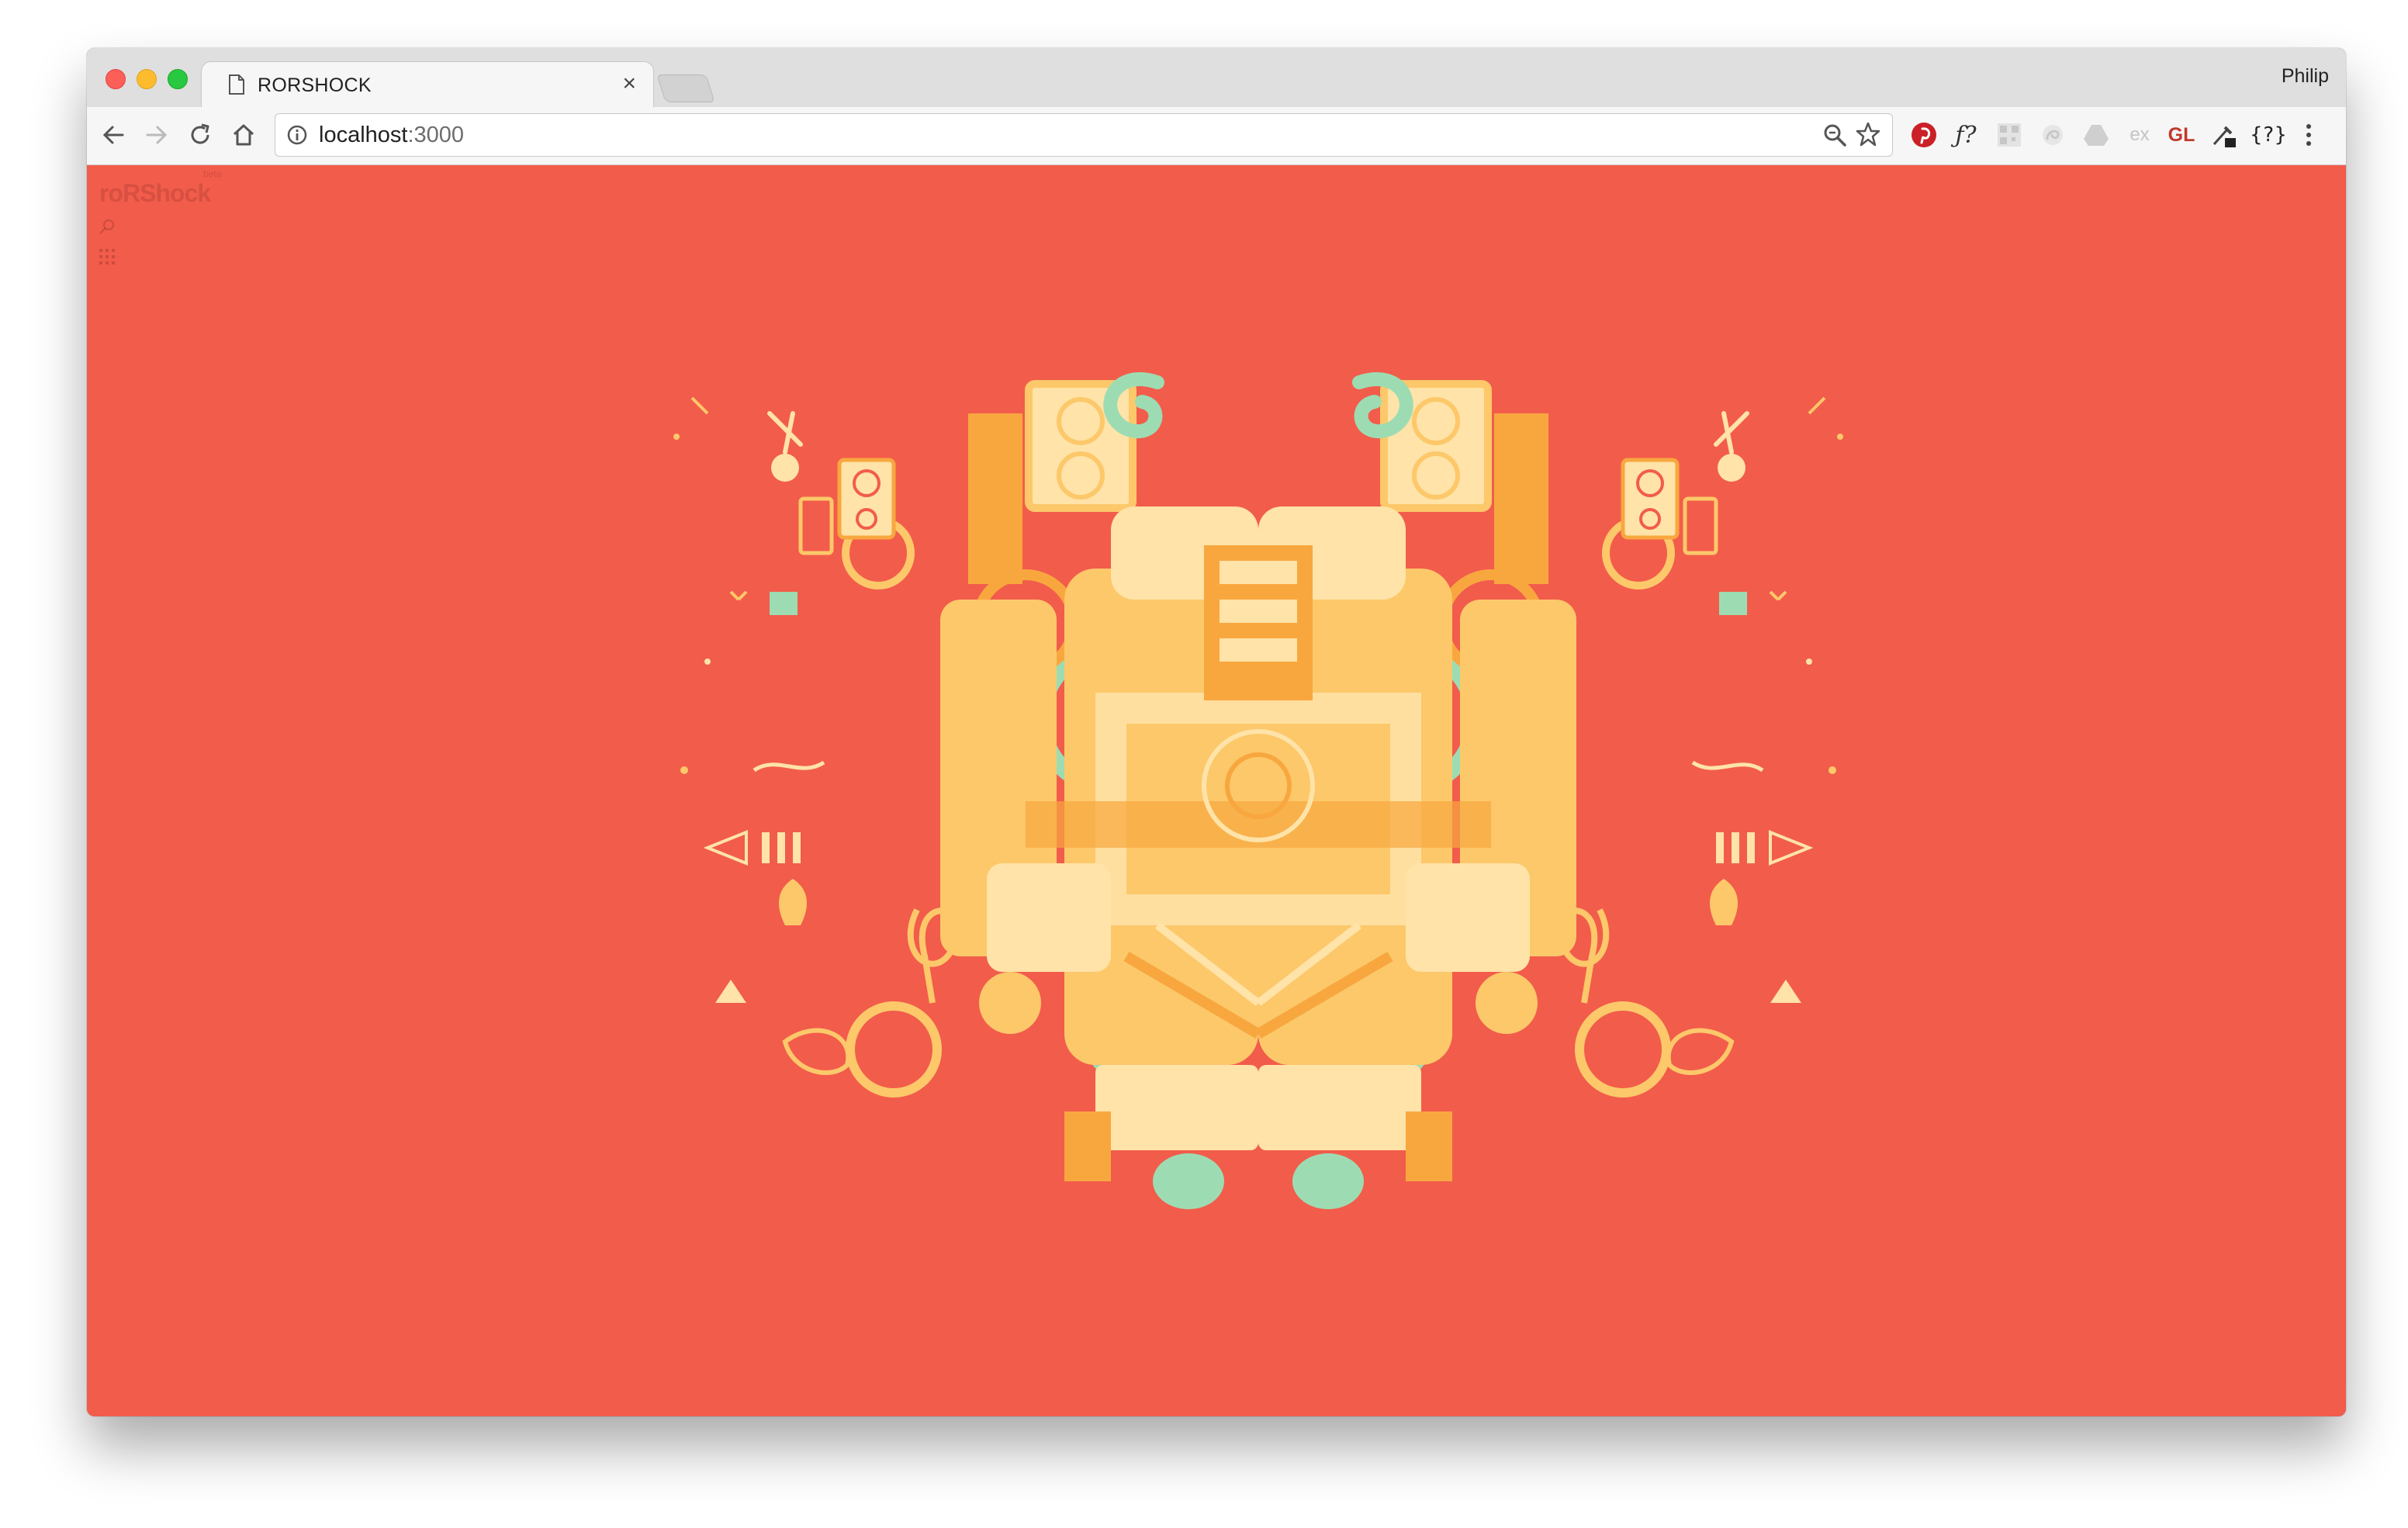 The image size is (2408, 1528). What do you see at coordinates (2096, 135) in the screenshot?
I see `drive-icon` at bounding box center [2096, 135].